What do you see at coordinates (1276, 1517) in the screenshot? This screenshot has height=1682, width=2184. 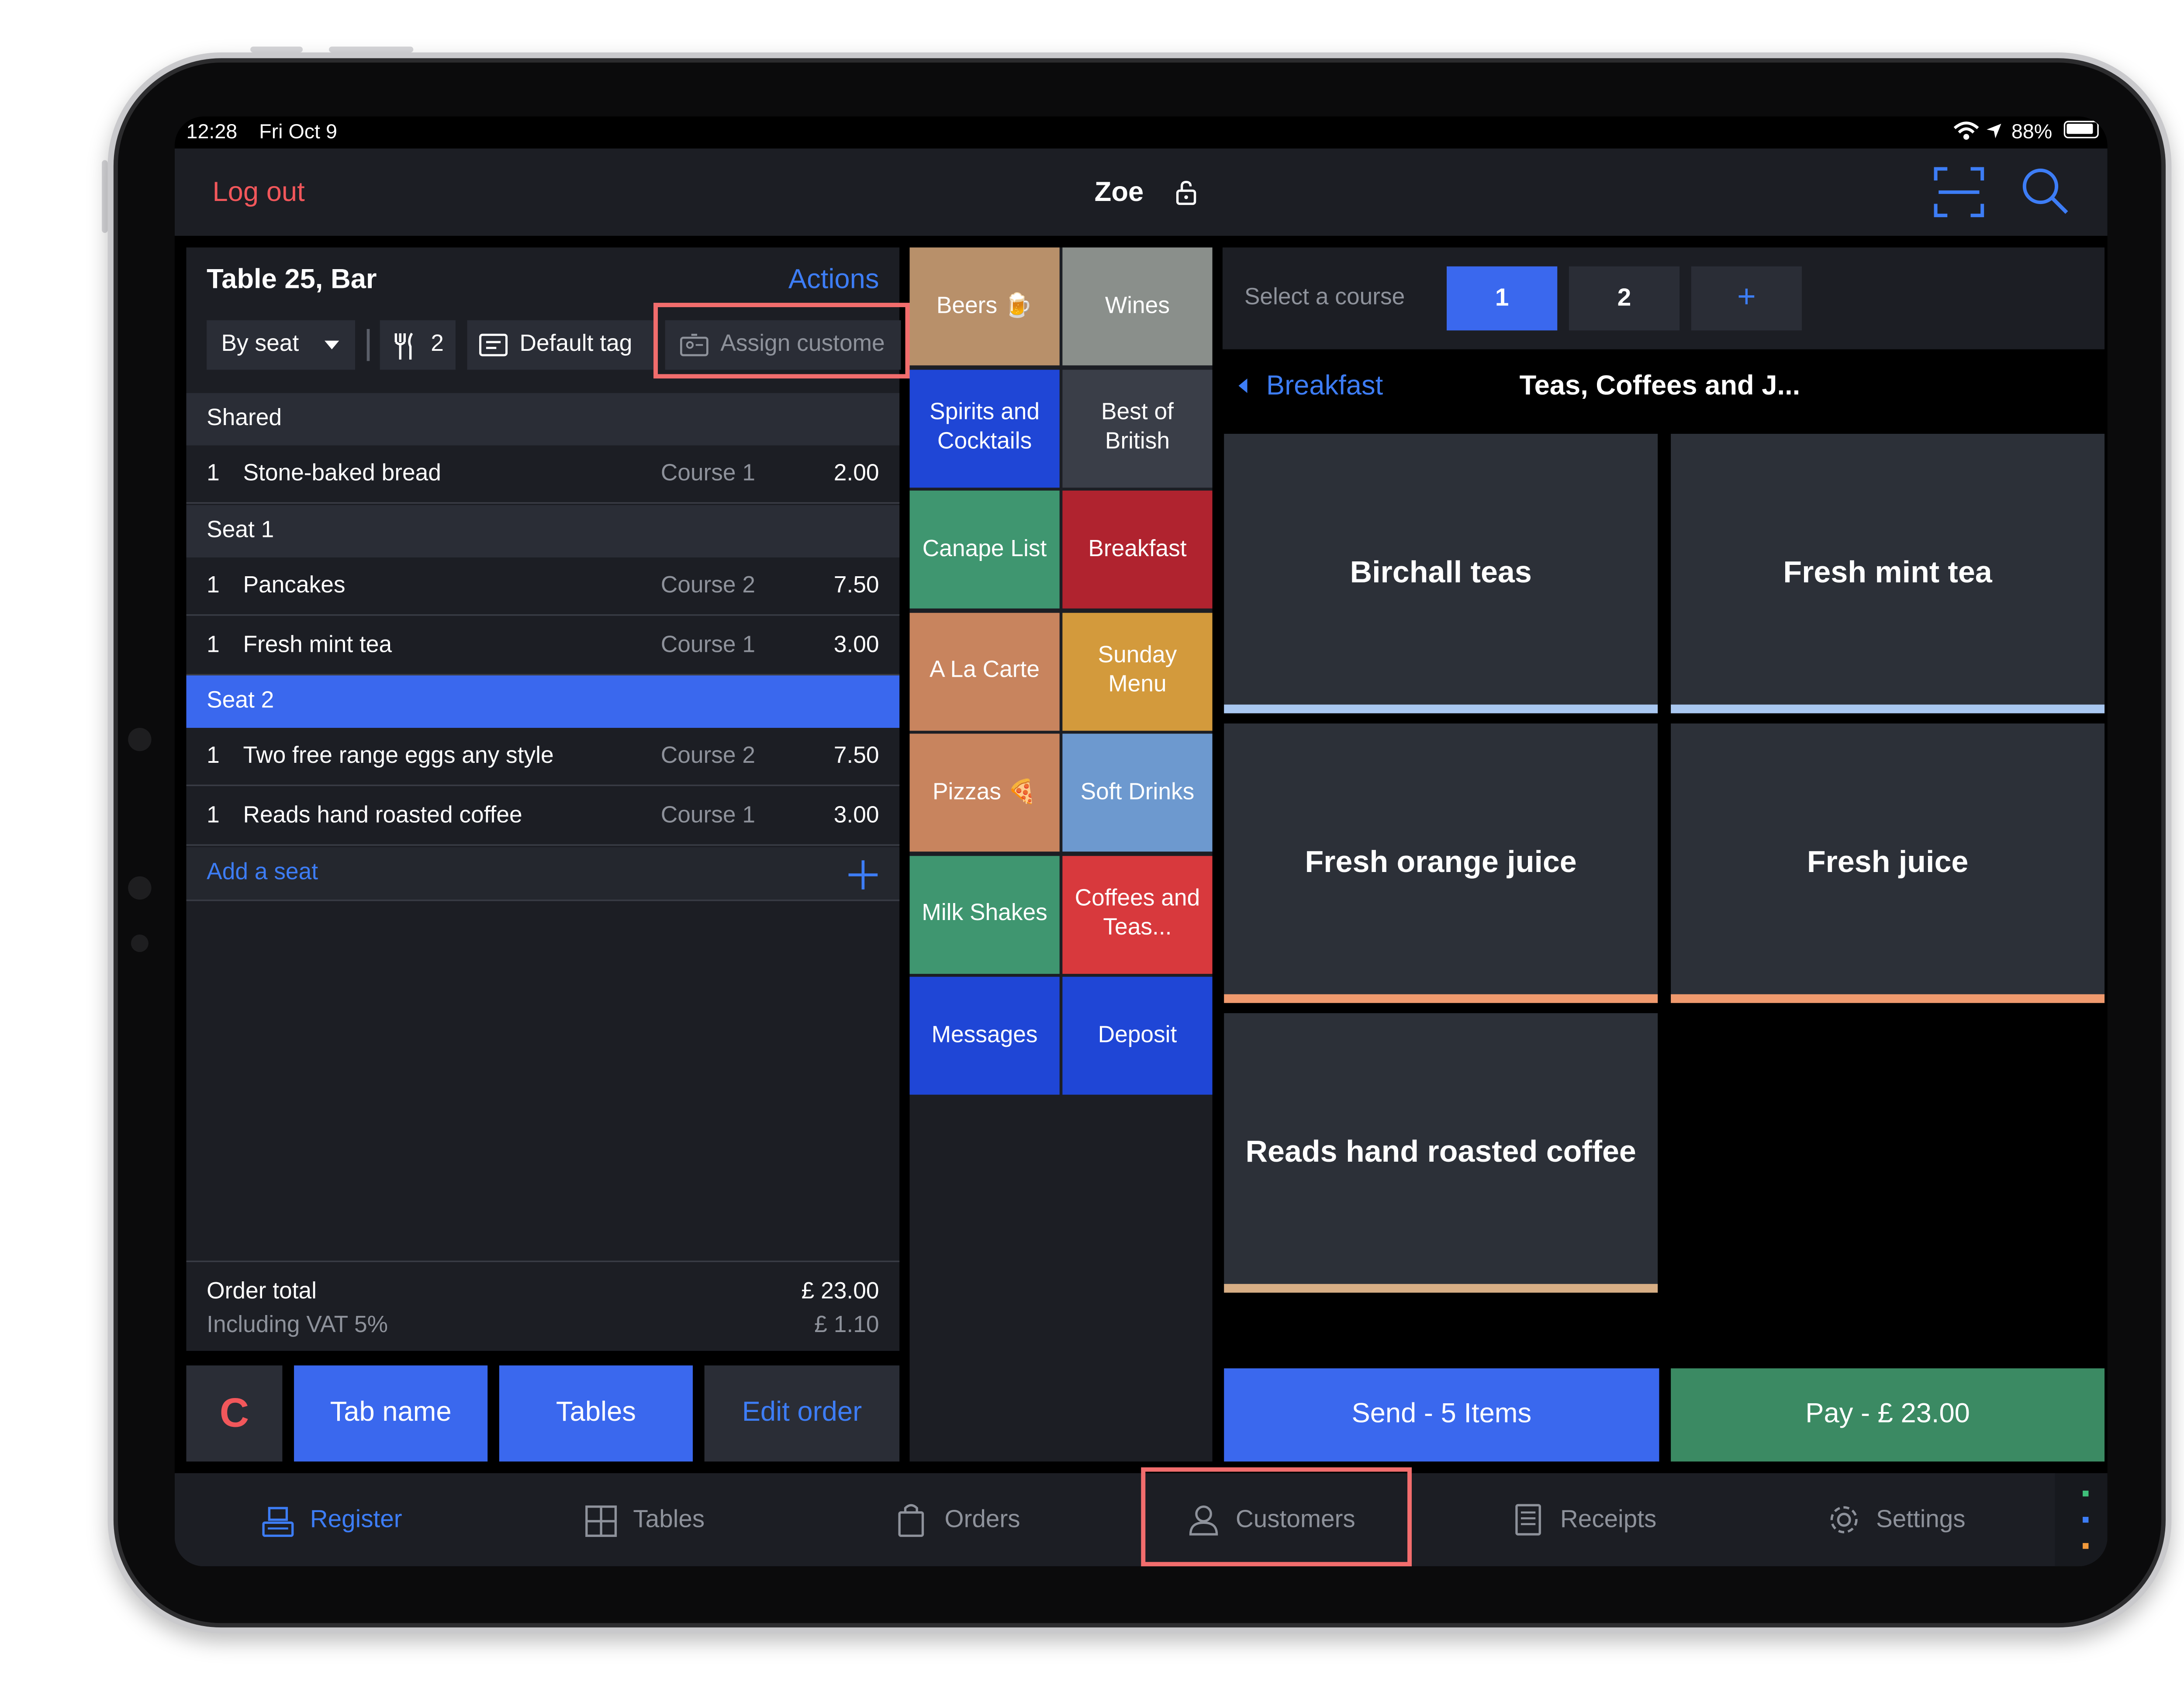 I see `customers-tab-highlight` at bounding box center [1276, 1517].